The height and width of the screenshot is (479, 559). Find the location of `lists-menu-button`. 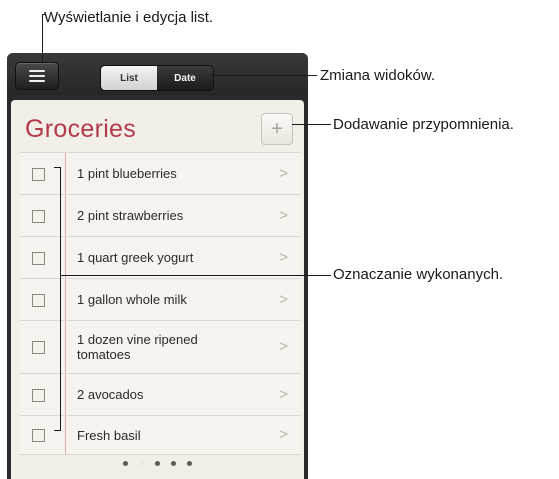

lists-menu-button is located at coordinates (37, 76).